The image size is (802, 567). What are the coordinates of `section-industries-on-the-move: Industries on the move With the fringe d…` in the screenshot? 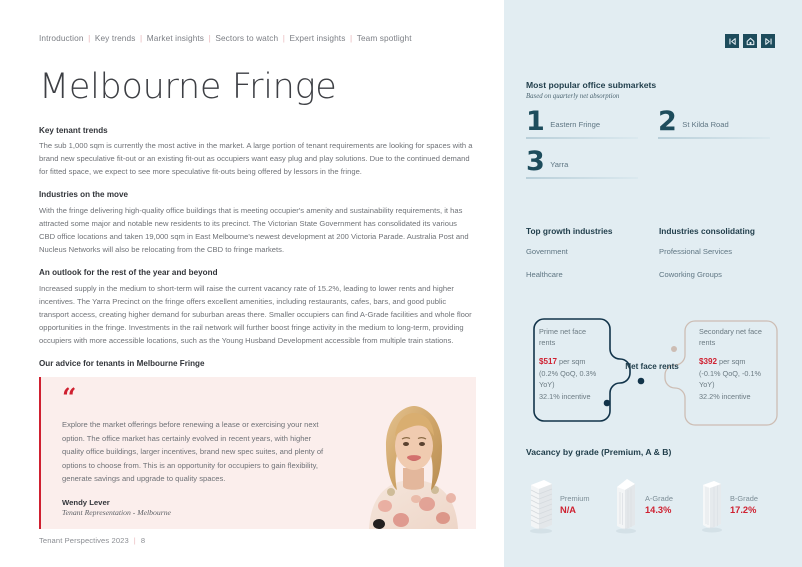 It's located at (256, 223).